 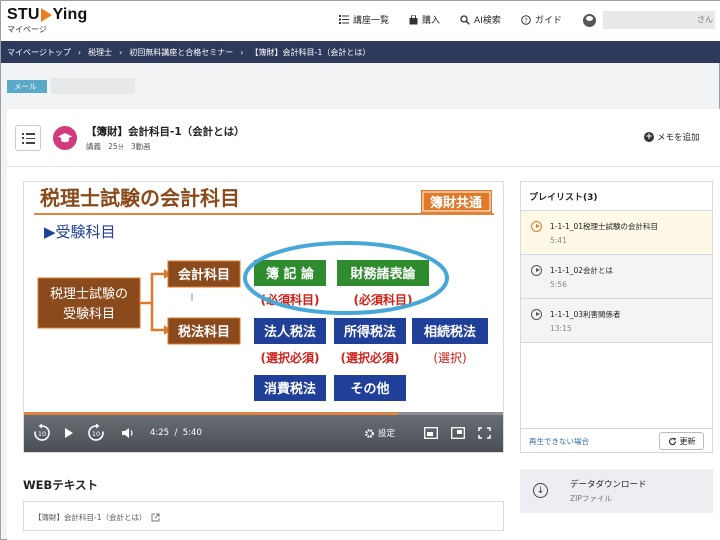 What do you see at coordinates (290, 357) in the screenshot?
I see `slide-subject-hojin-note: (選択必須)` at bounding box center [290, 357].